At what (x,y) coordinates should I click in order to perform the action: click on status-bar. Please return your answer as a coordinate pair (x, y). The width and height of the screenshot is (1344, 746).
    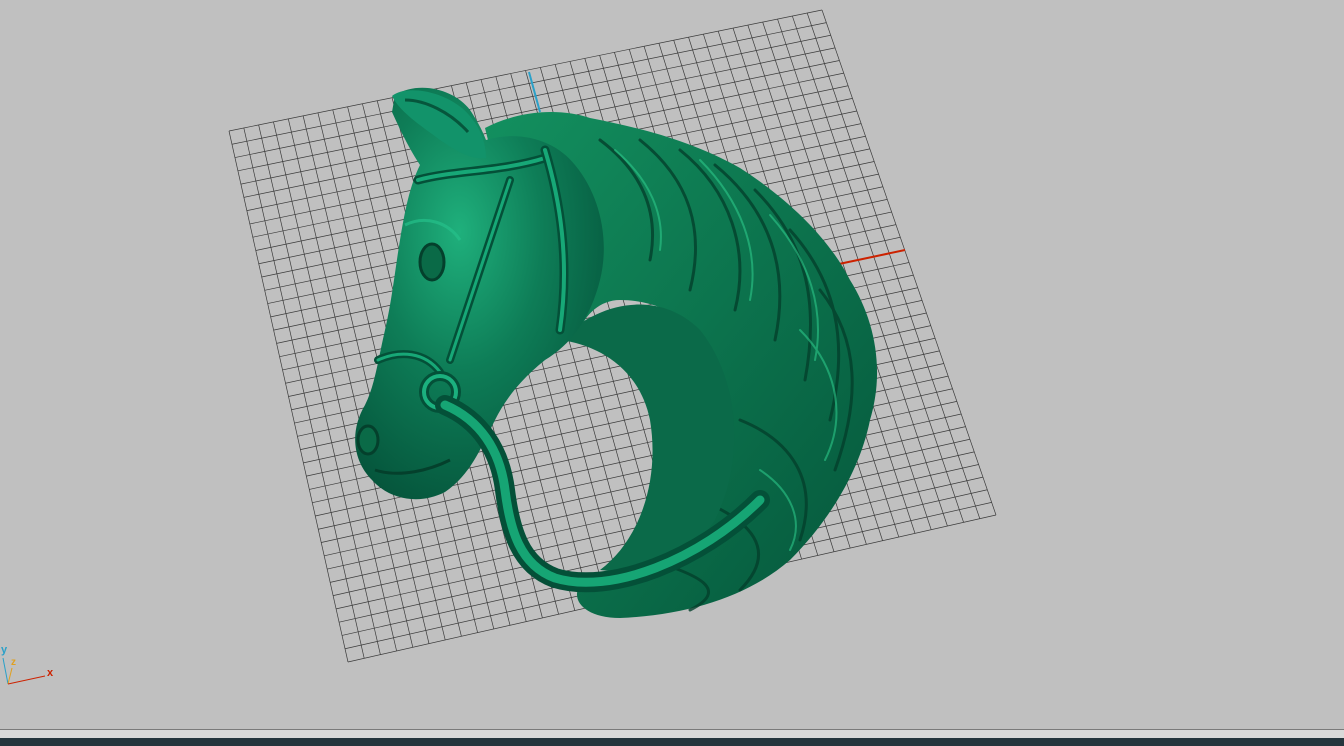
    Looking at the image, I should click on (672, 742).